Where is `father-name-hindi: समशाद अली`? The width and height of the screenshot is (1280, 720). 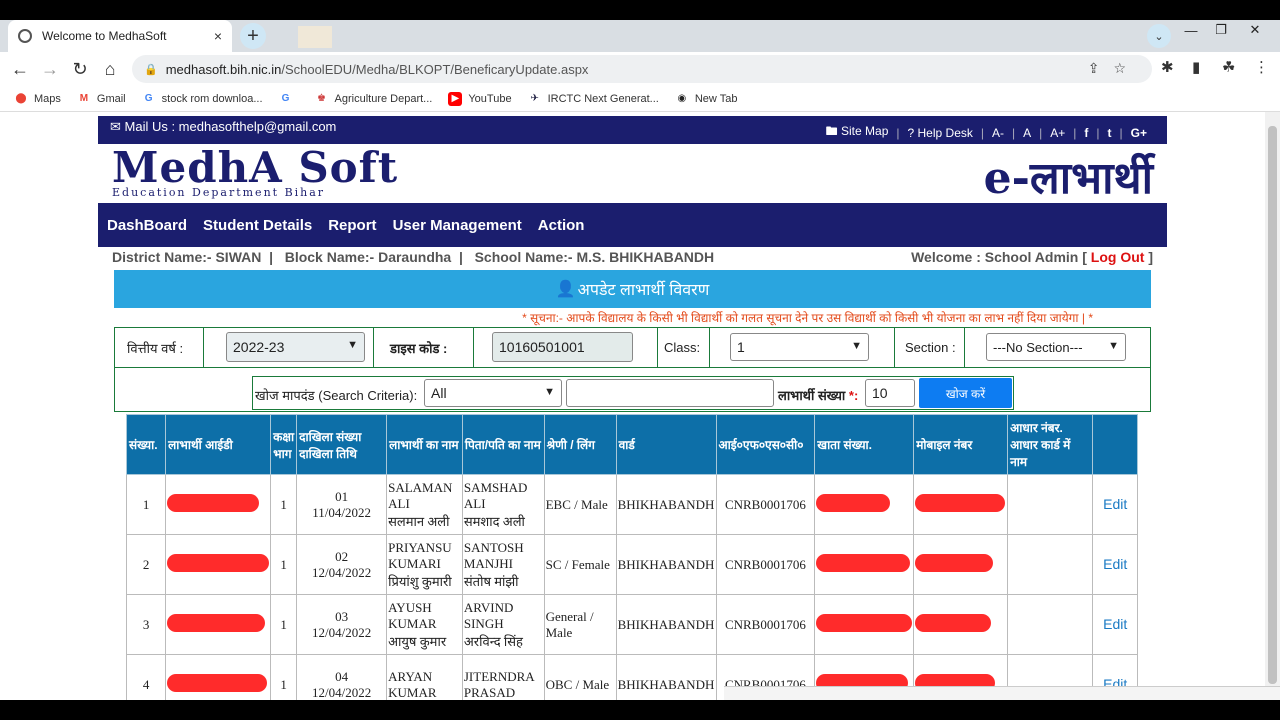
father-name-hindi: समशाद अली is located at coordinates (494, 521).